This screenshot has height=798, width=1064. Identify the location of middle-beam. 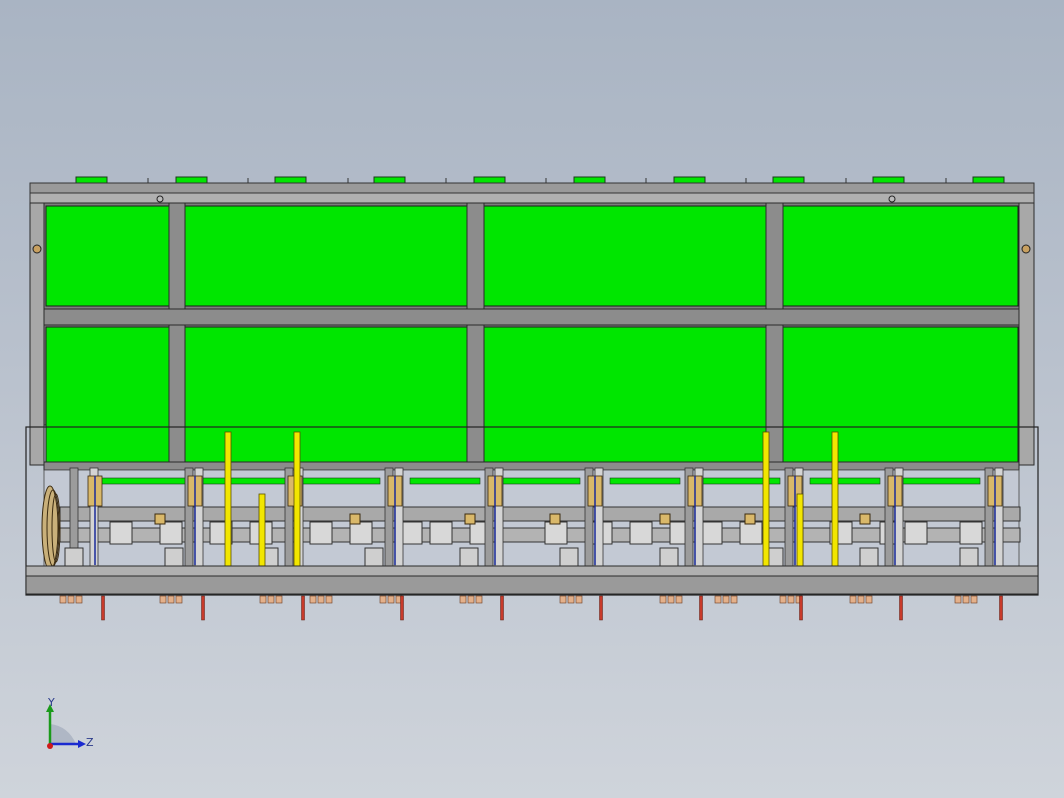
(531, 317).